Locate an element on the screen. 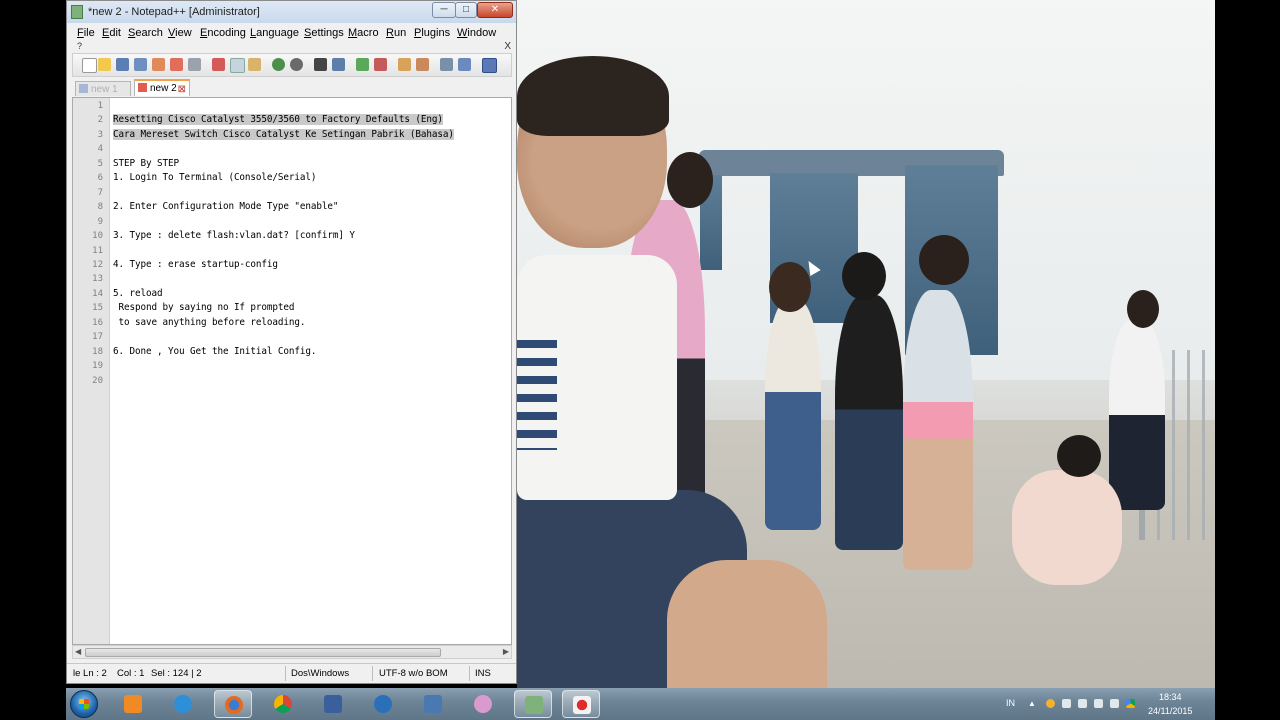 The image size is (1280, 720). menu-file: File is located at coordinates (86, 33).